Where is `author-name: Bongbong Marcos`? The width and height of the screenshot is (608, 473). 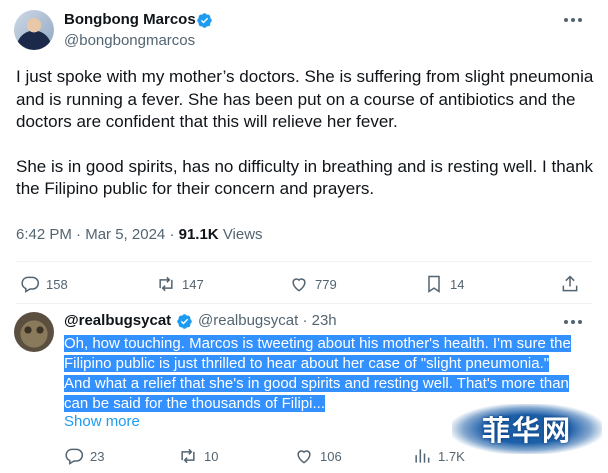 author-name: Bongbong Marcos is located at coordinates (130, 19).